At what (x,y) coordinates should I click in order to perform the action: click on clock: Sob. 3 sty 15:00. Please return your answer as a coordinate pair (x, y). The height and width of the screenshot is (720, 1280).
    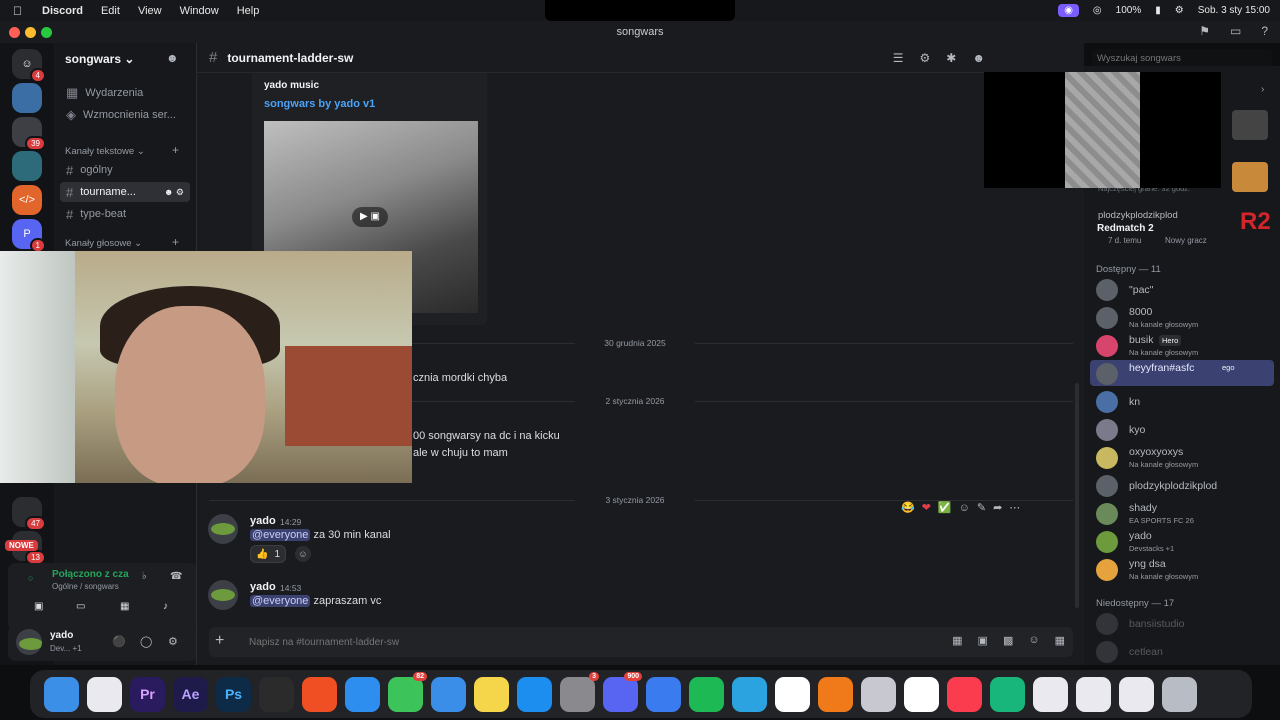
    Looking at the image, I should click on (1234, 10).